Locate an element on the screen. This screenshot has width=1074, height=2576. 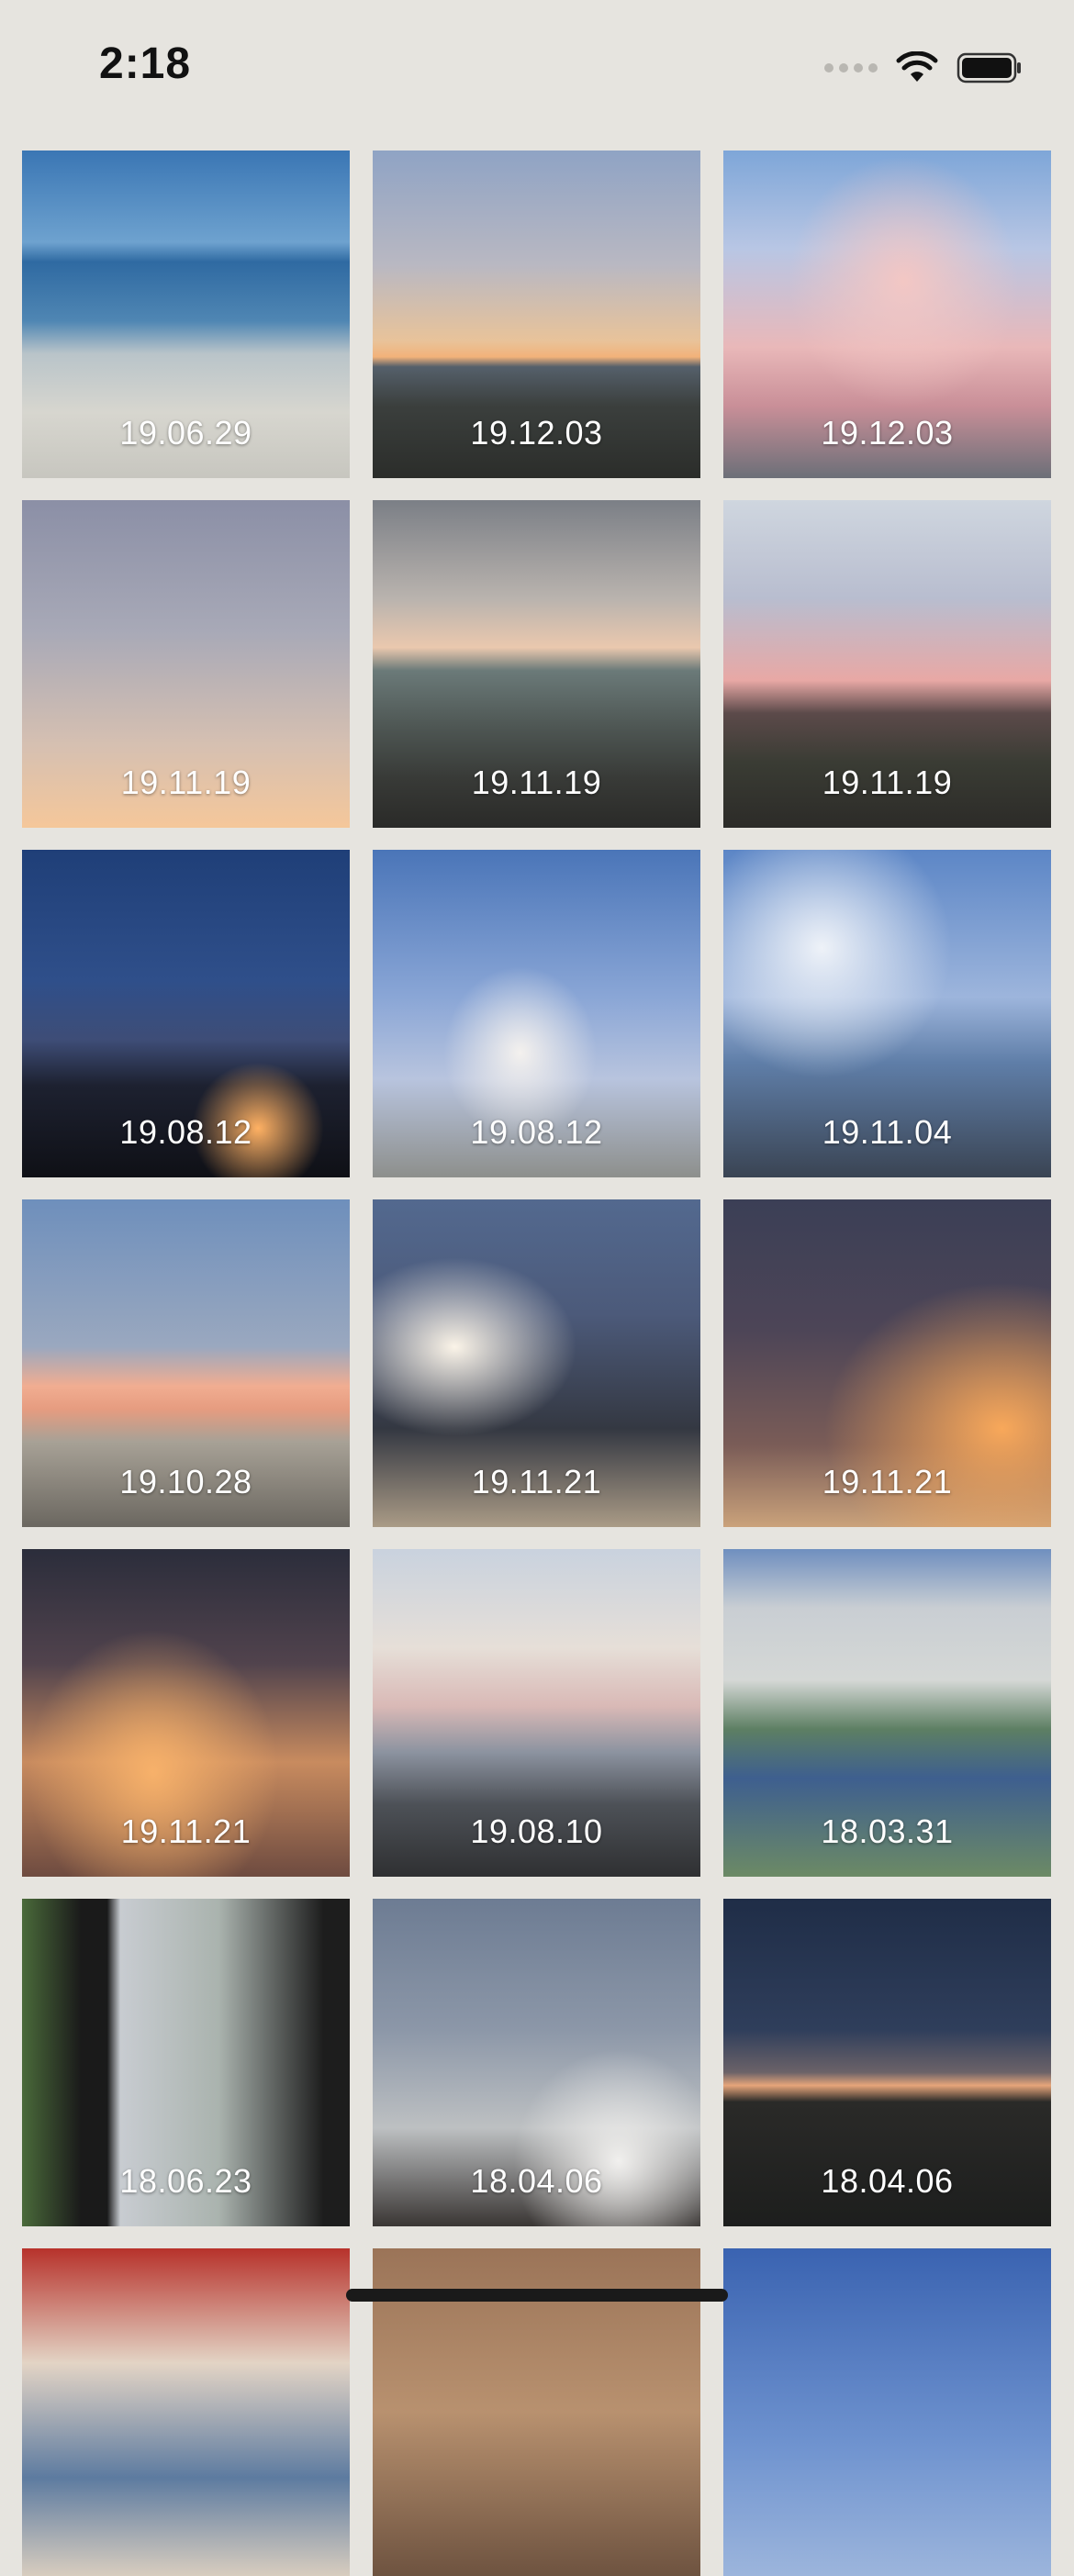
photo-date-label: 19.10.28 is located at coordinates (185, 1481).